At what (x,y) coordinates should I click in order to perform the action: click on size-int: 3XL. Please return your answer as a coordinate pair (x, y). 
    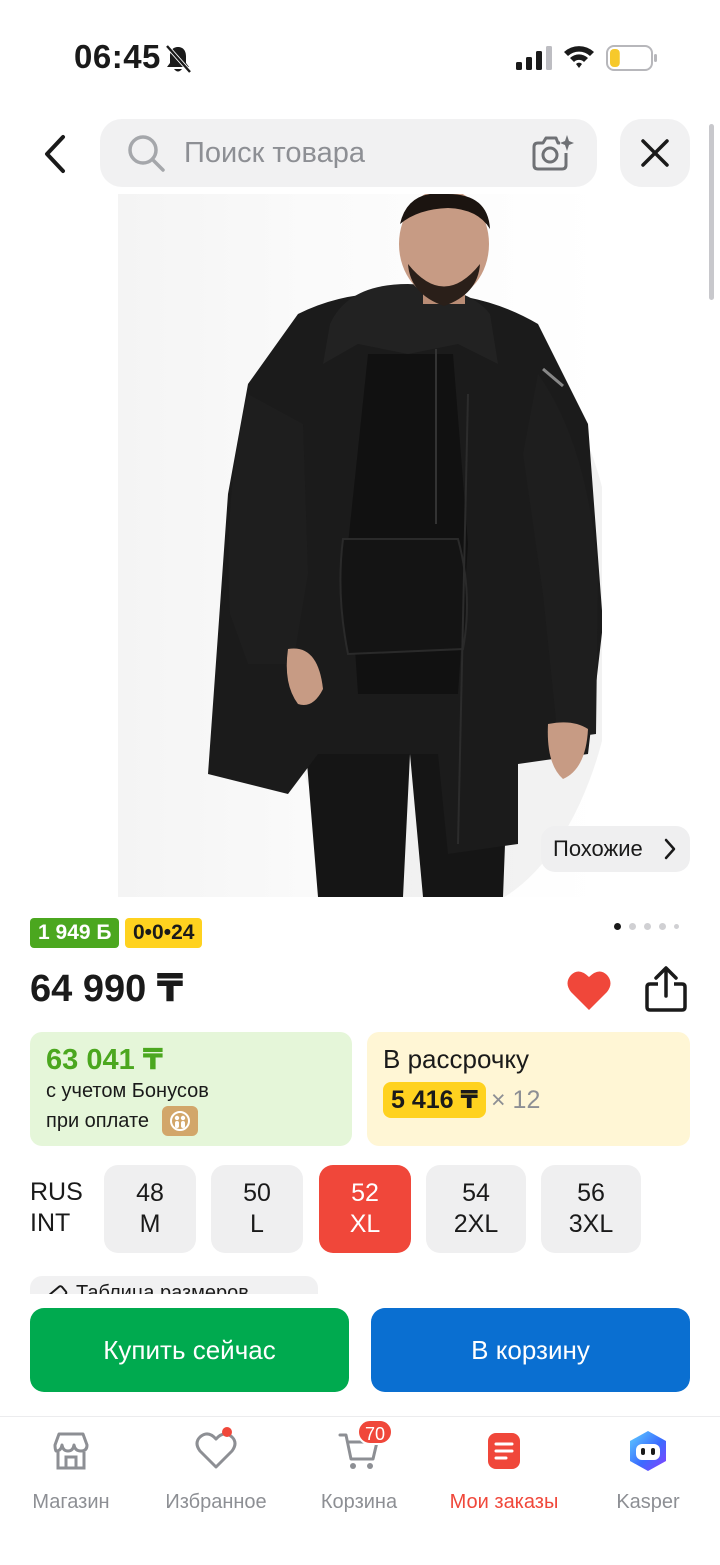
    Looking at the image, I should click on (591, 1224).